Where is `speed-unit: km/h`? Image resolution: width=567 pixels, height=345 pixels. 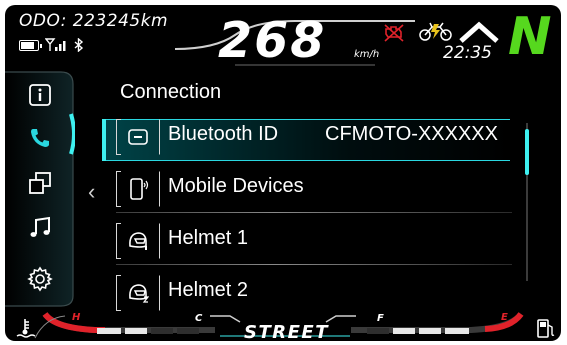
speed-unit: km/h is located at coordinates (367, 54).